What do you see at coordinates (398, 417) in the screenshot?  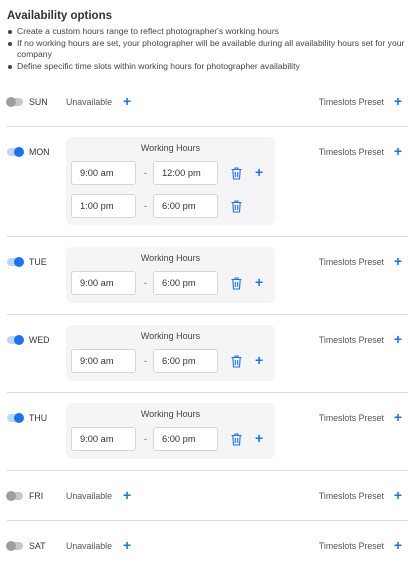 I see `add-timeslot-preset-button-thu: +` at bounding box center [398, 417].